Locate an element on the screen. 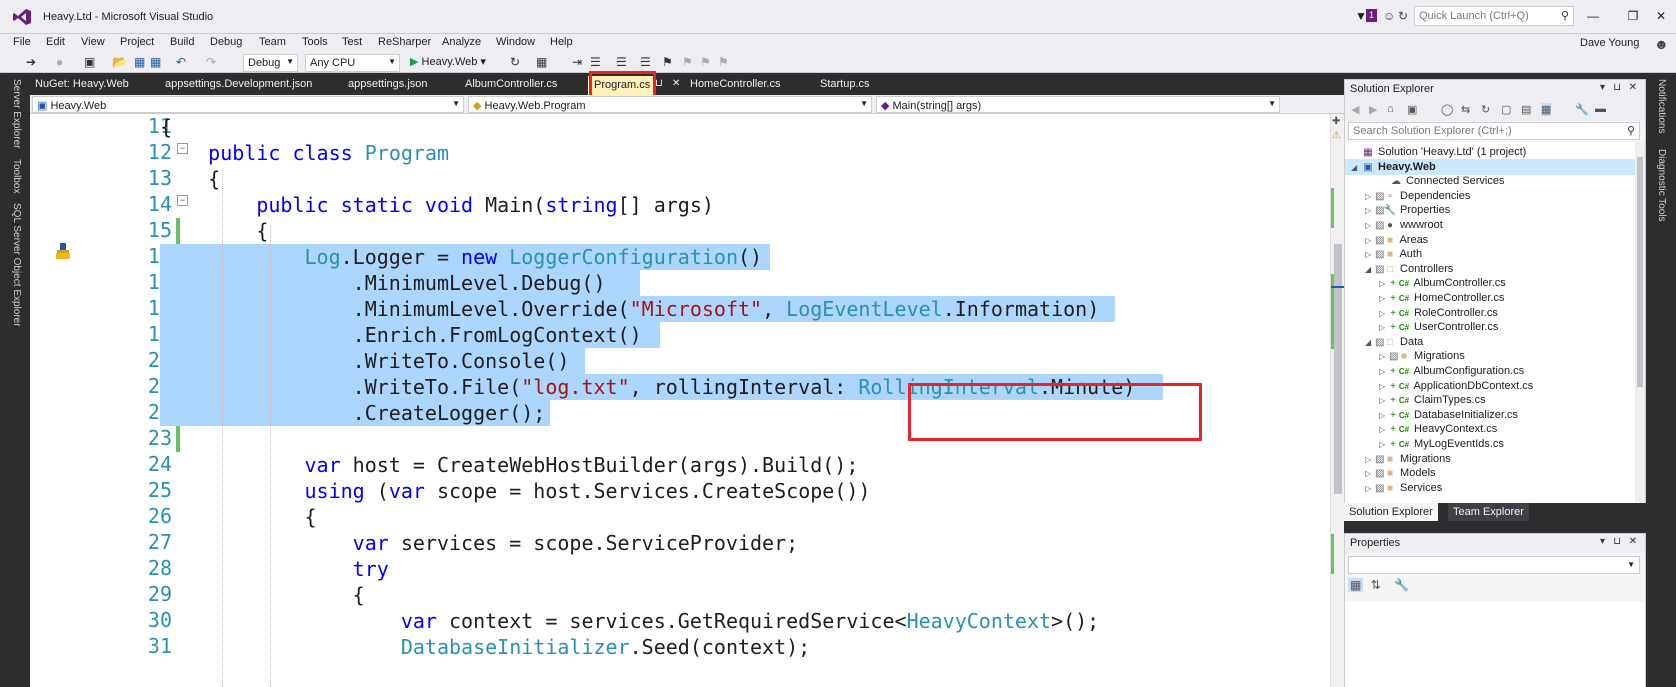 This screenshot has width=1676, height=687. tree-item: ▷ + C# RoleController.cs is located at coordinates (1490, 313).